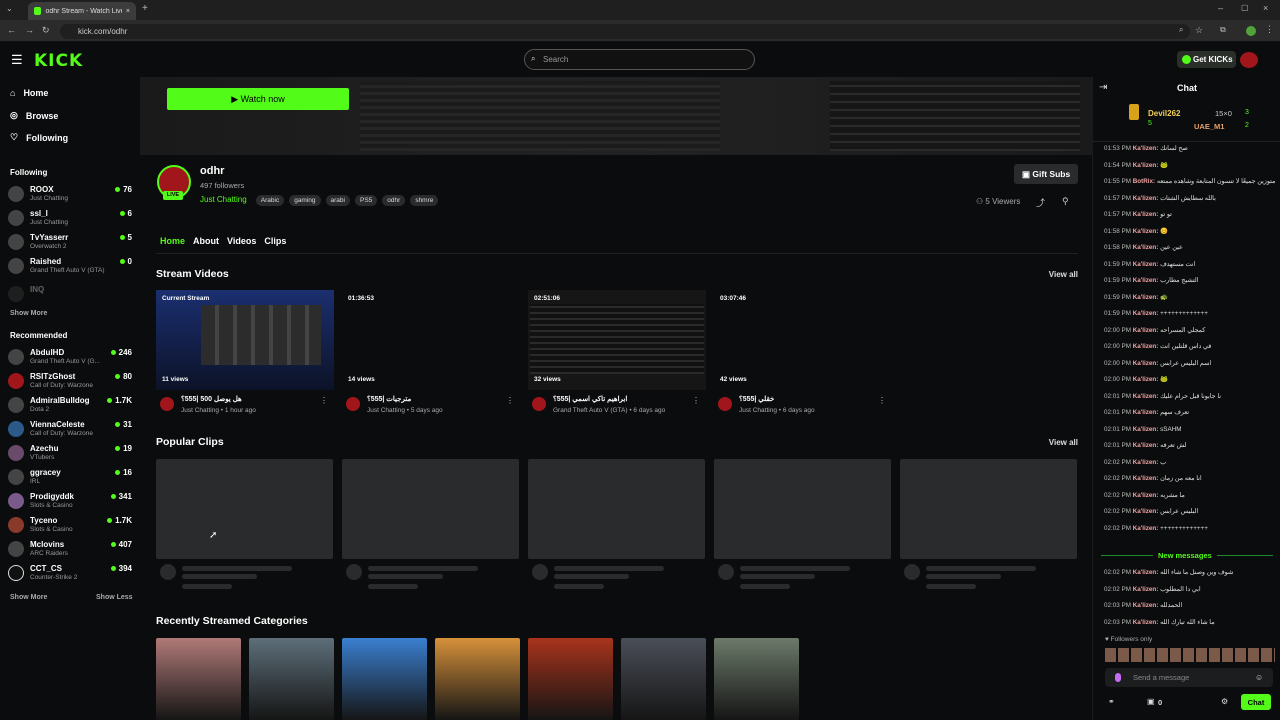  Describe the element at coordinates (275, 241) in the screenshot. I see `tab-clips: Clips` at that location.